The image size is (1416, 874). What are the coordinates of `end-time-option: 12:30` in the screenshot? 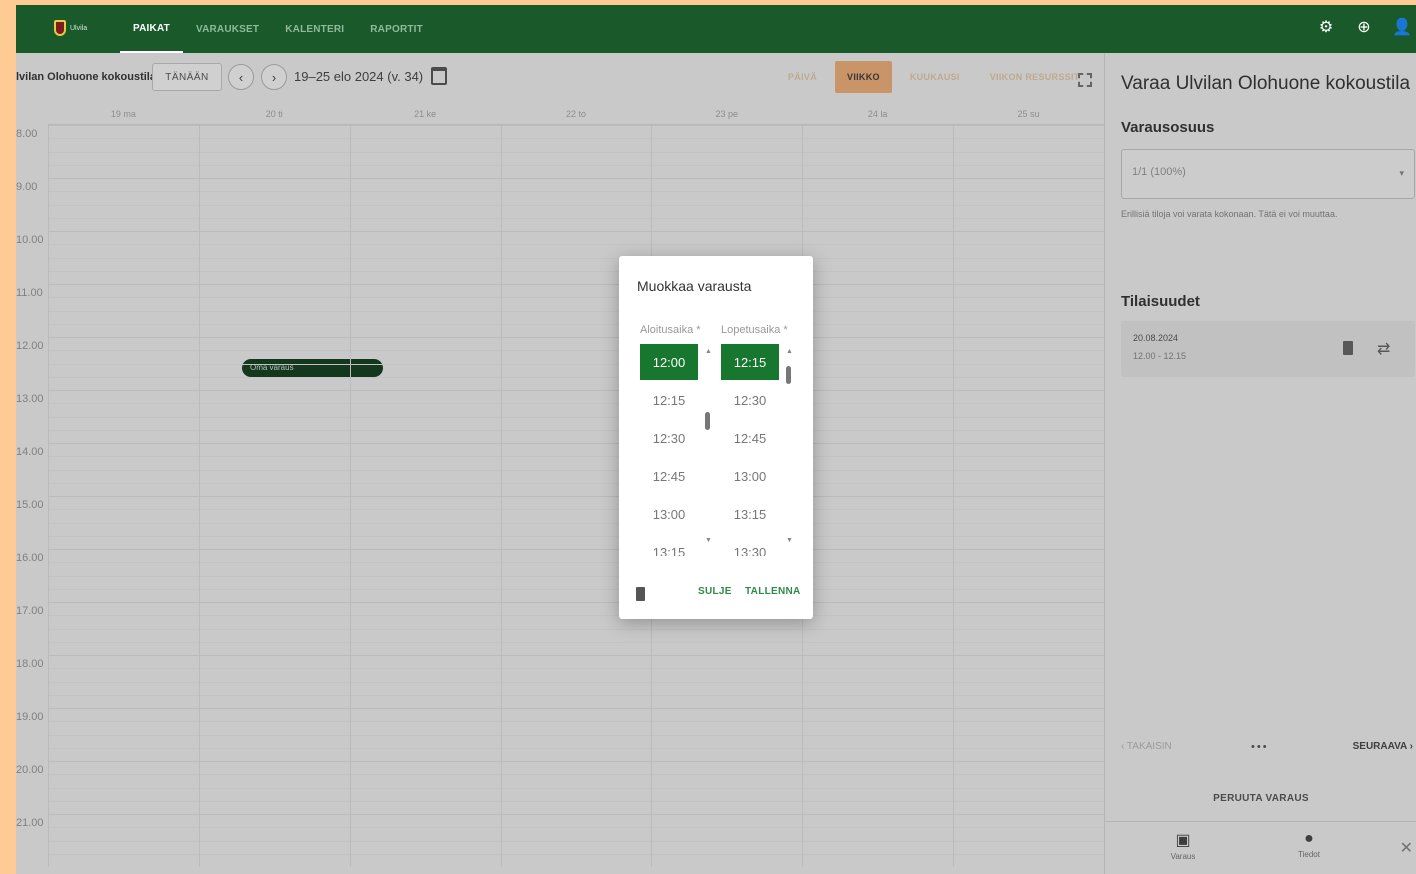 It's located at (750, 400).